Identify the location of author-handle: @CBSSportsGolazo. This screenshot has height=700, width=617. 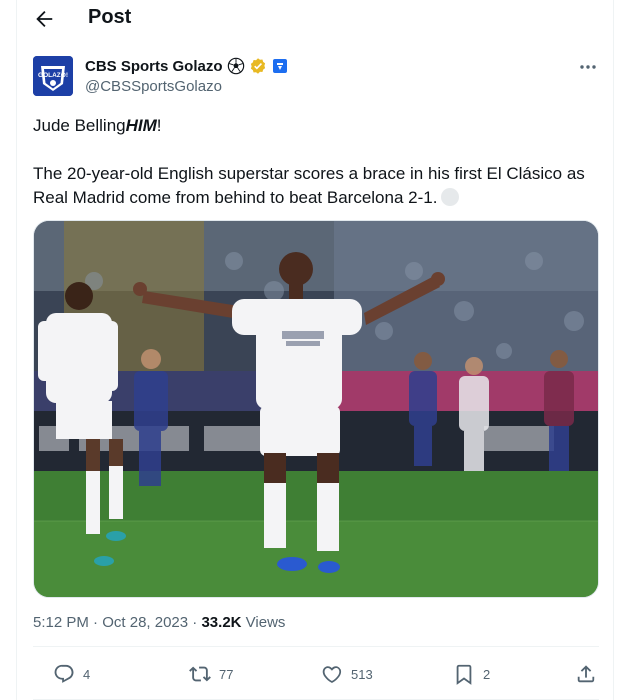
(187, 86).